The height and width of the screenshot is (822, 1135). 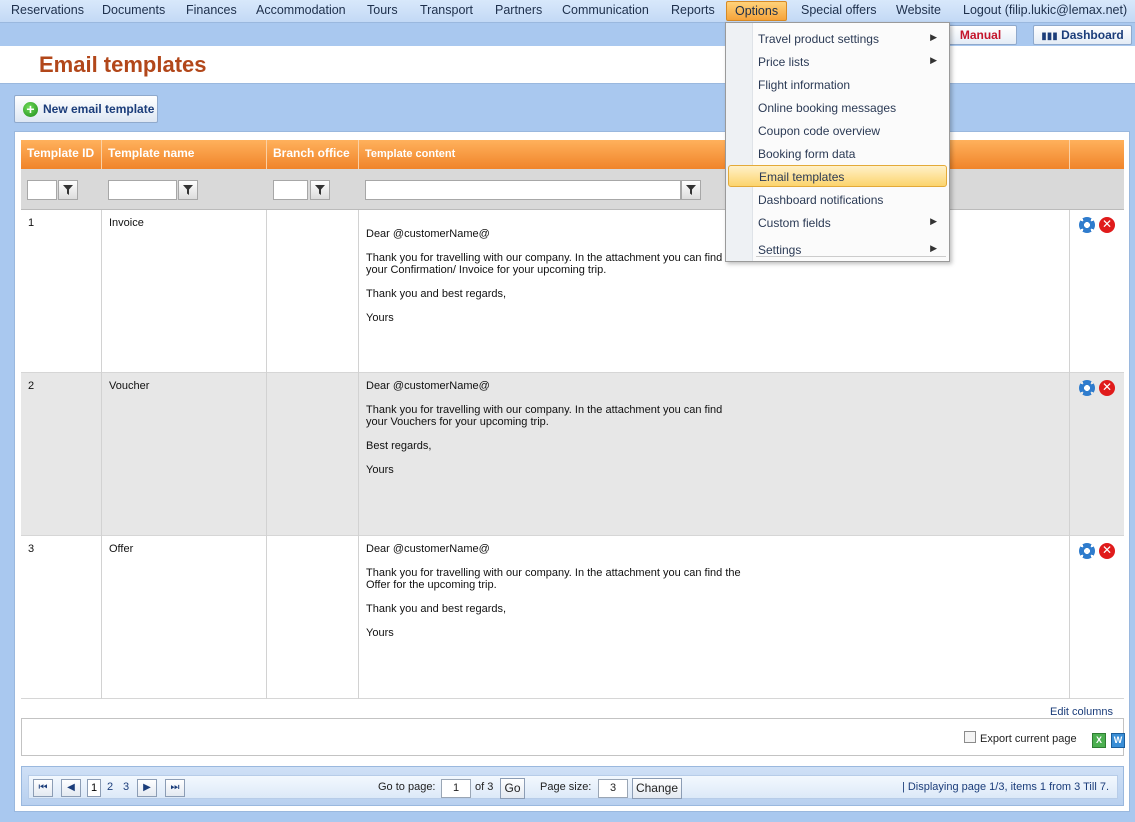 What do you see at coordinates (714, 154) in the screenshot?
I see `column-header-template-content: Template content` at bounding box center [714, 154].